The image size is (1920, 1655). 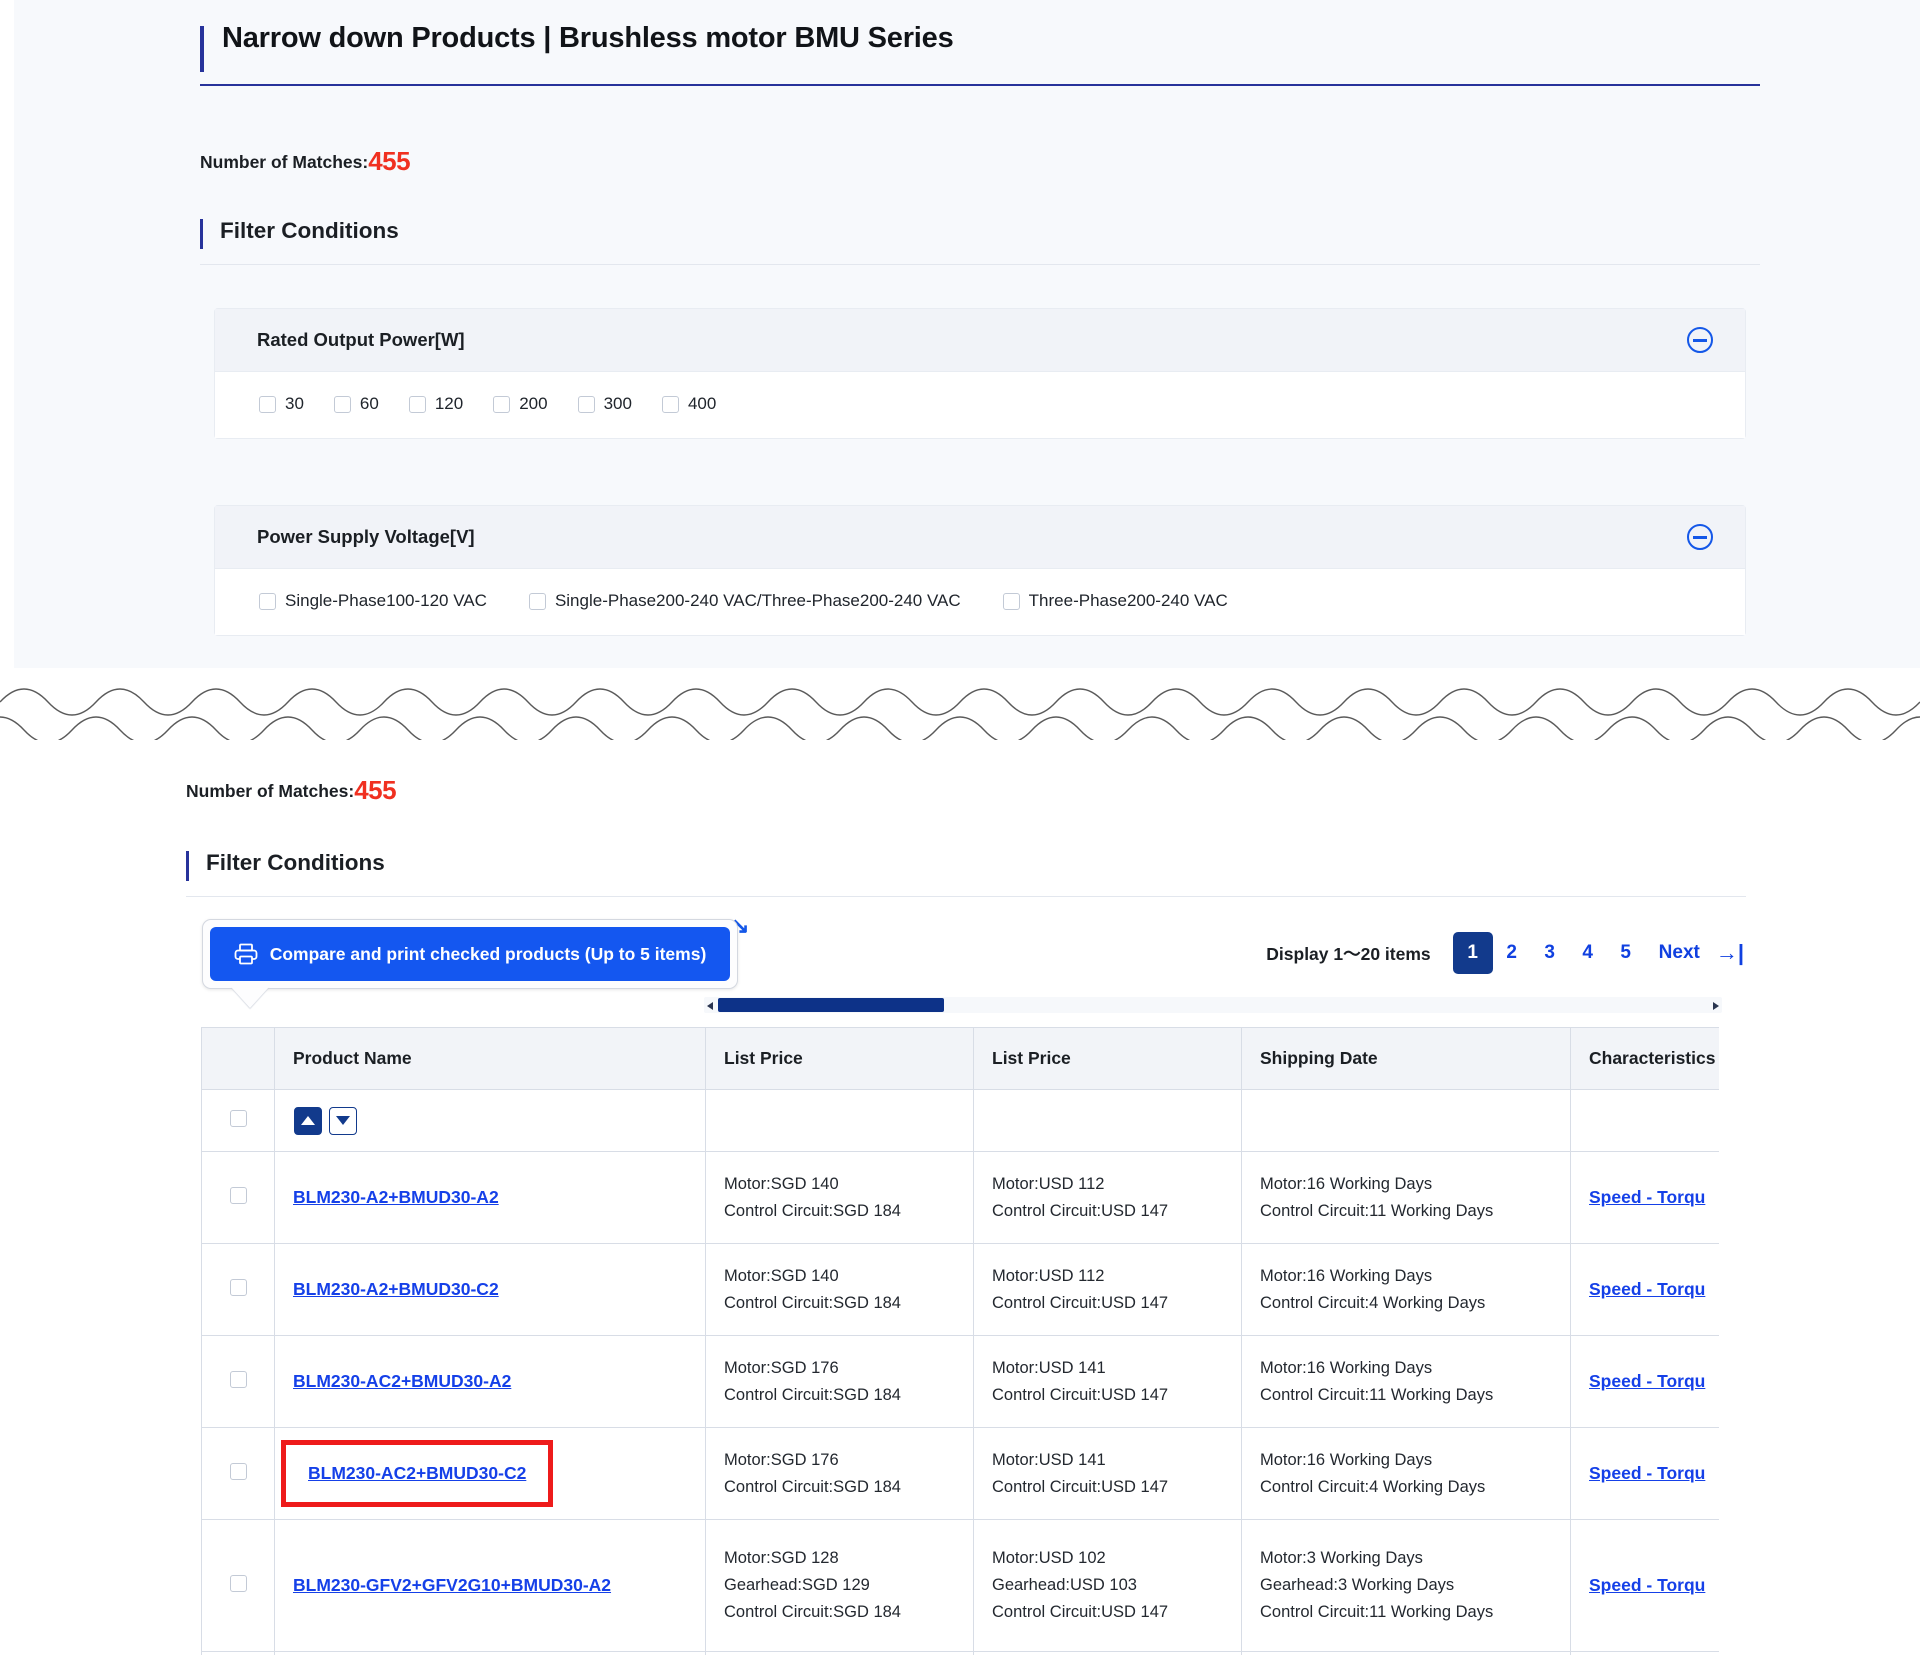 I want to click on list-price-sgd-cell, so click(x=839, y=1653).